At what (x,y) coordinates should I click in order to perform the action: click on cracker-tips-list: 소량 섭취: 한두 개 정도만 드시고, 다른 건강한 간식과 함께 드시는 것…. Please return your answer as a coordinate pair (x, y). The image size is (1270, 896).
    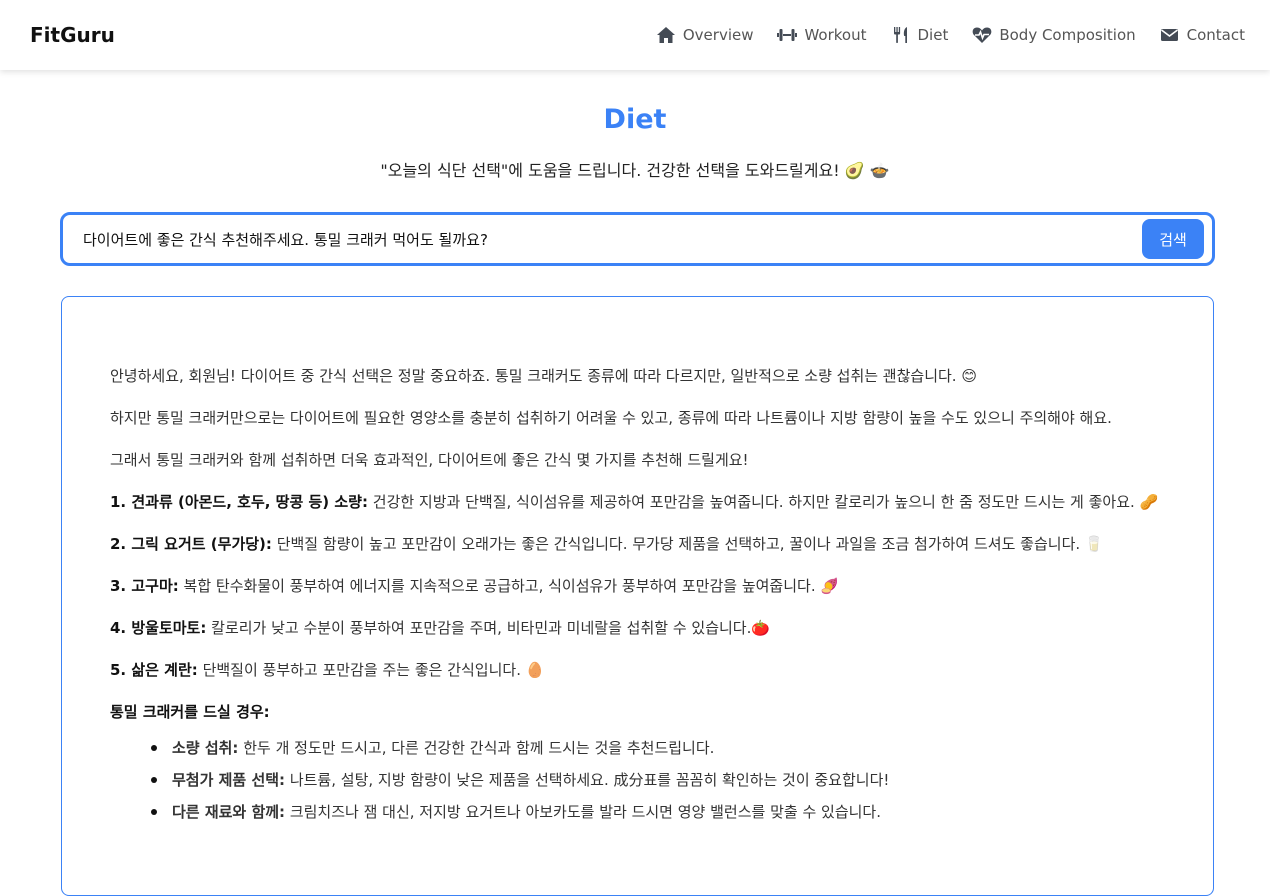
    Looking at the image, I should click on (637, 780).